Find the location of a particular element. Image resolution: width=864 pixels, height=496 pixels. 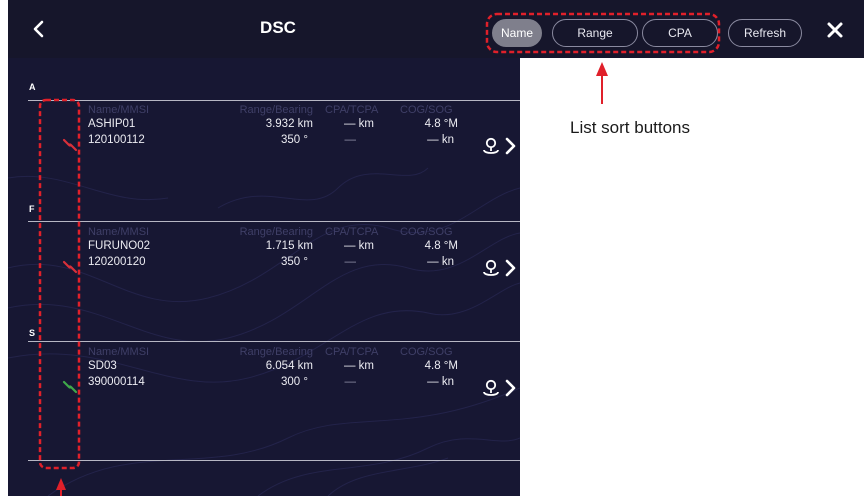

range-value: 6.054 km is located at coordinates (289, 366).